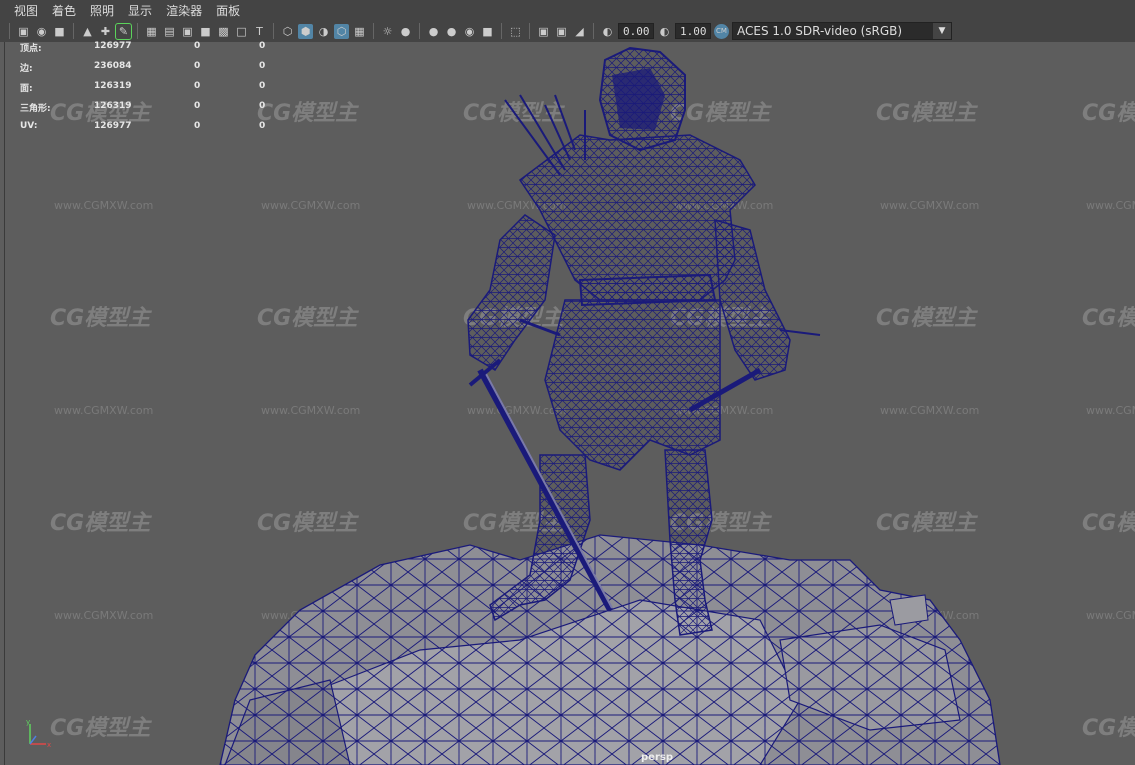 This screenshot has height=765, width=1135. What do you see at coordinates (26, 69) in the screenshot?
I see `hud-label: 边:` at bounding box center [26, 69].